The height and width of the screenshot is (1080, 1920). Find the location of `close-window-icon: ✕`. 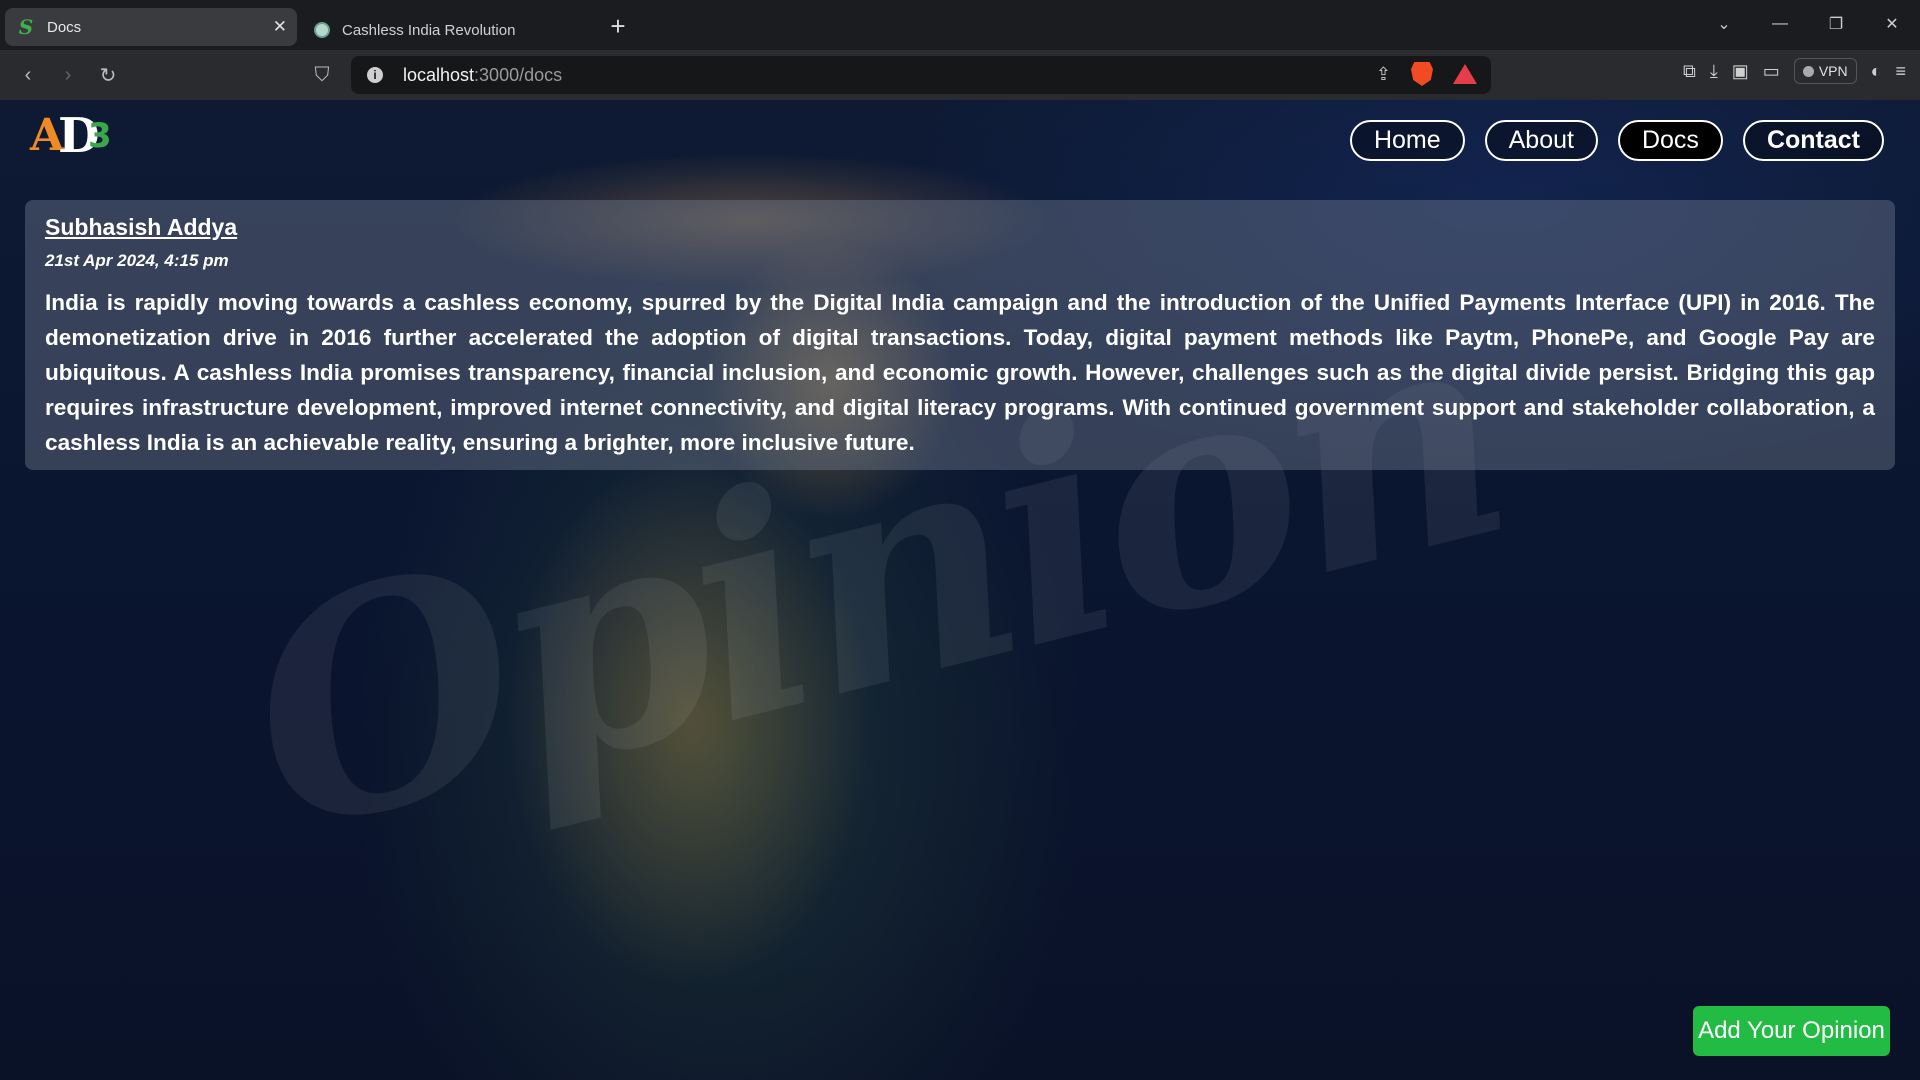

close-window-icon: ✕ is located at coordinates (1892, 24).